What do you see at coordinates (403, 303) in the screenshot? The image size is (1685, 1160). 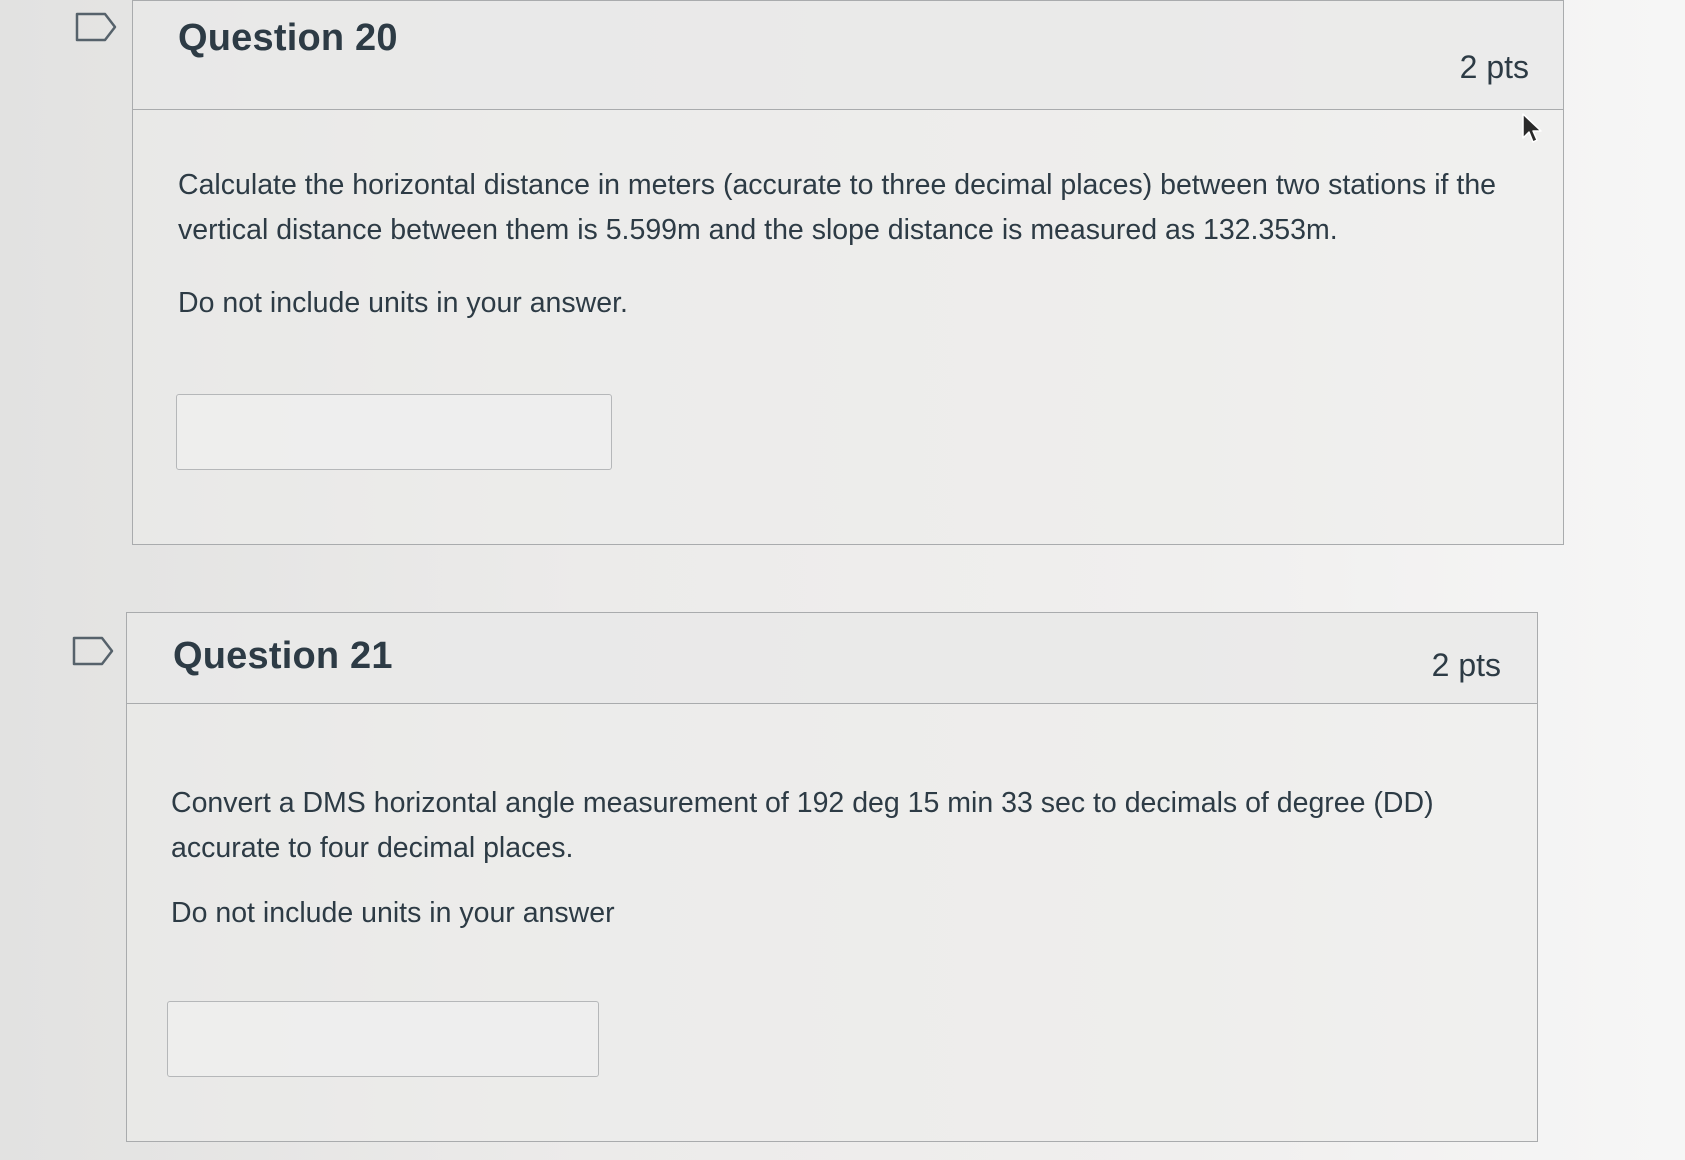 I see `question-instruction: Do not include units in your answer.` at bounding box center [403, 303].